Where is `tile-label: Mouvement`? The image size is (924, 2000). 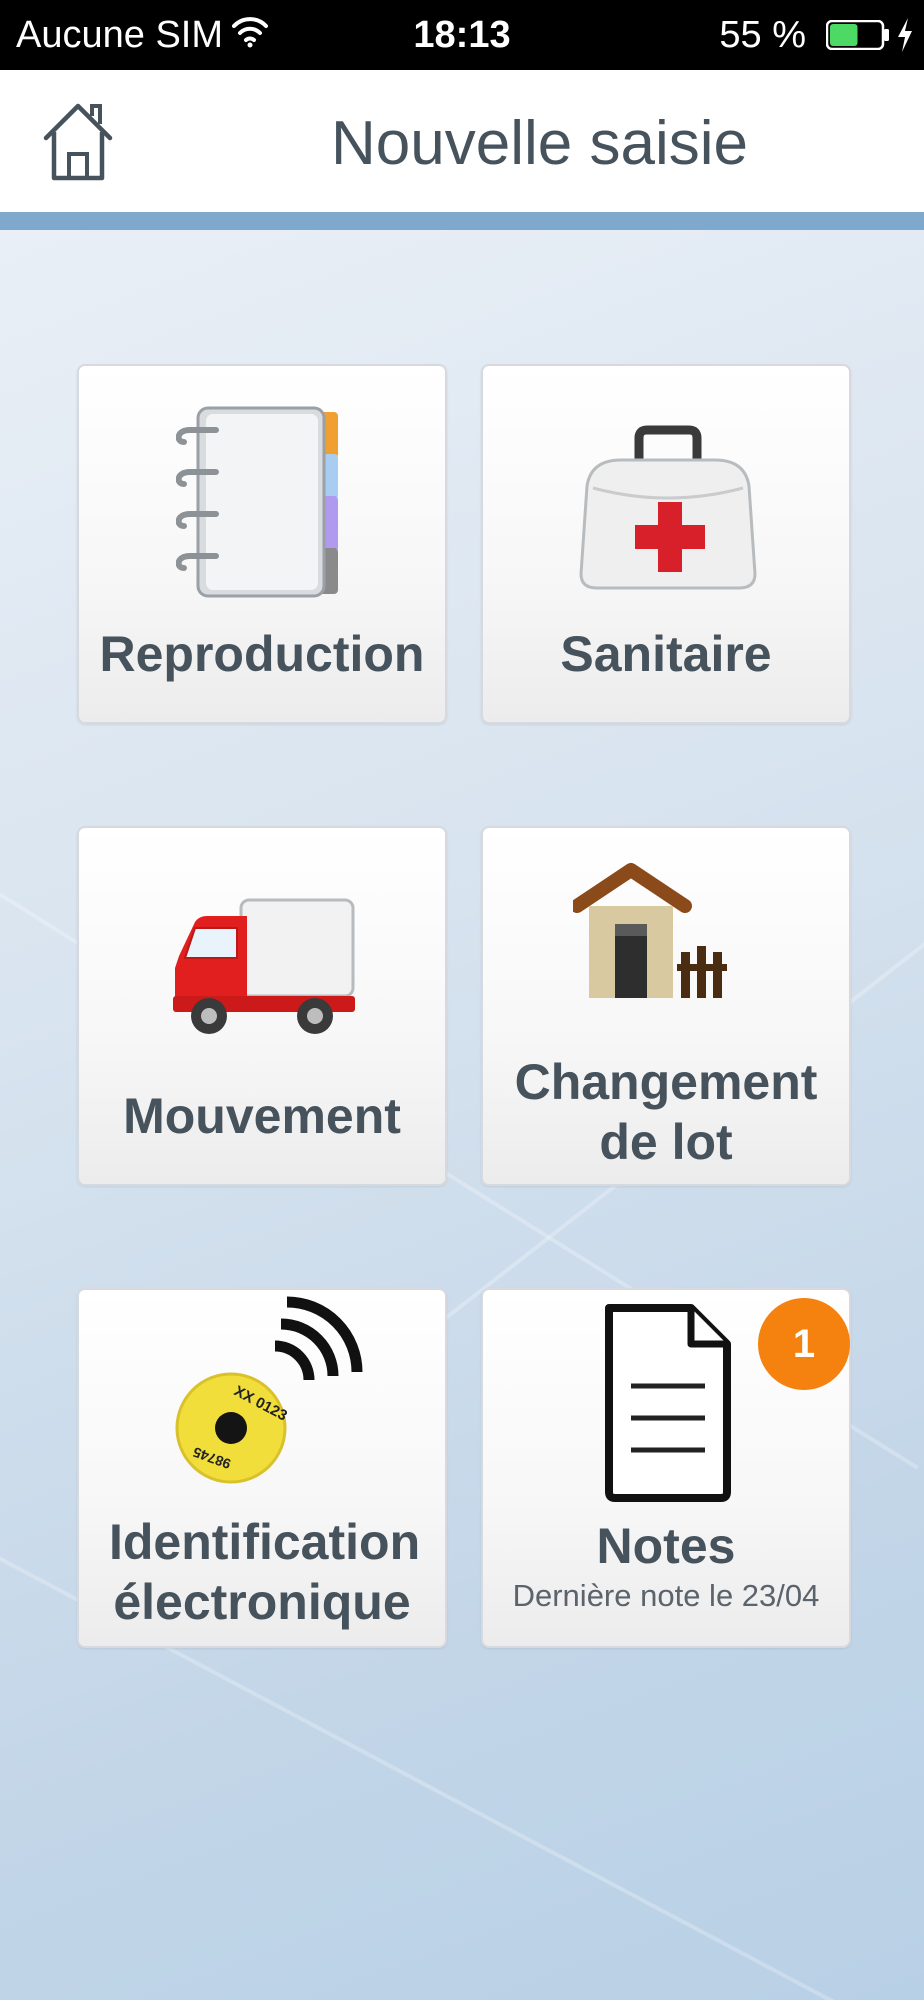 tile-label: Mouvement is located at coordinates (262, 1116).